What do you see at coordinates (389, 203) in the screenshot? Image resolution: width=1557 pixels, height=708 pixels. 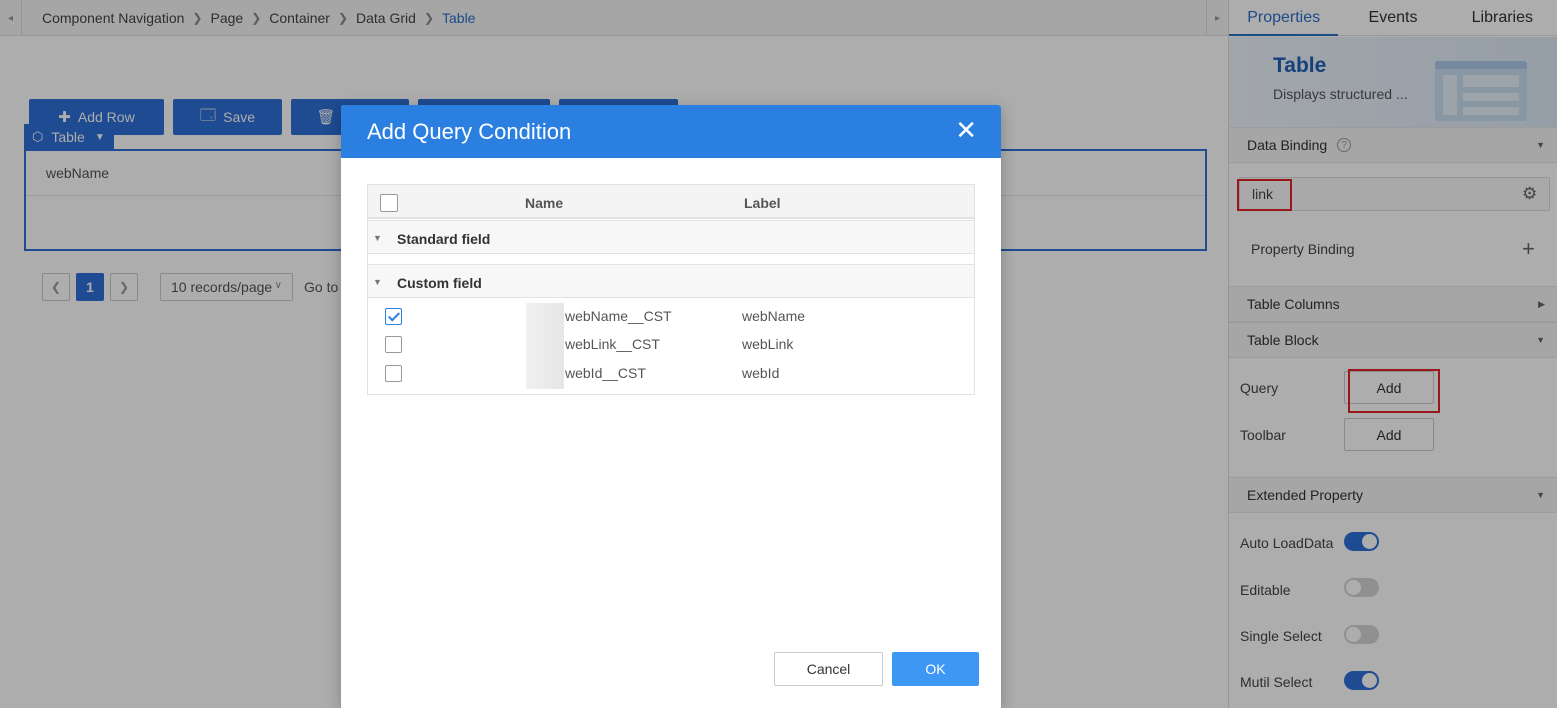 I see `select-all-checkbox` at bounding box center [389, 203].